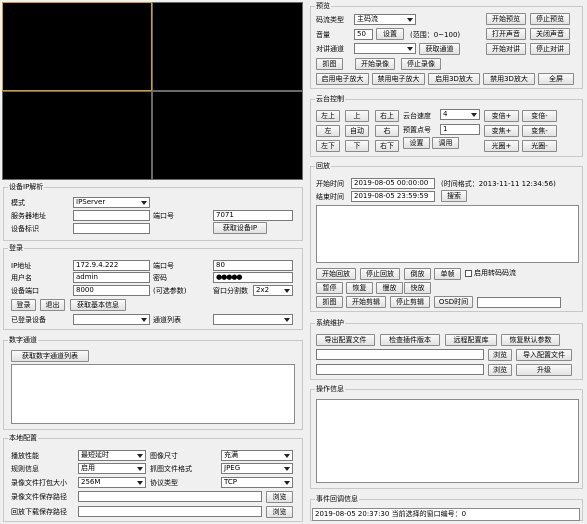 The width and height of the screenshot is (587, 524). I want to click on start-playback-button: 开始回放, so click(336, 274).